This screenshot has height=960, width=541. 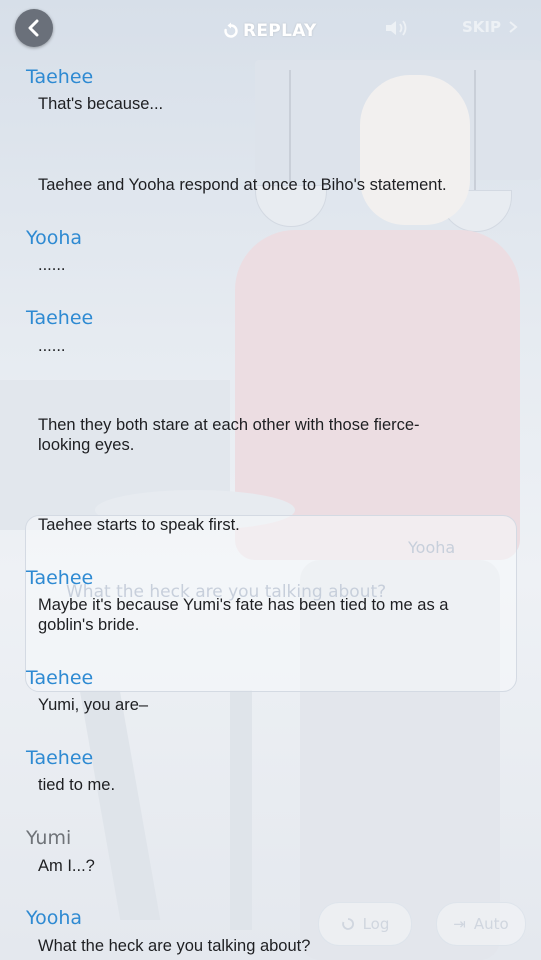 What do you see at coordinates (347, 924) in the screenshot?
I see `history-icon` at bounding box center [347, 924].